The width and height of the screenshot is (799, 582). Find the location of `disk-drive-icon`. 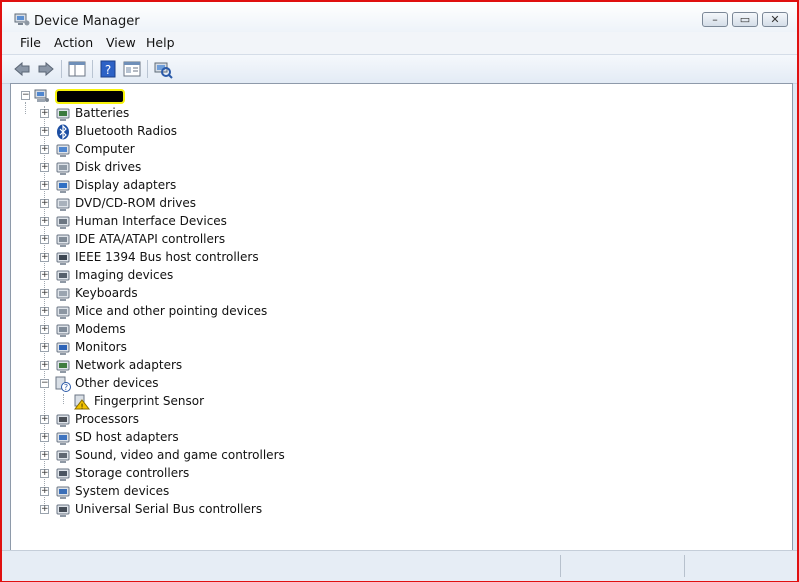

disk-drive-icon is located at coordinates (63, 168).